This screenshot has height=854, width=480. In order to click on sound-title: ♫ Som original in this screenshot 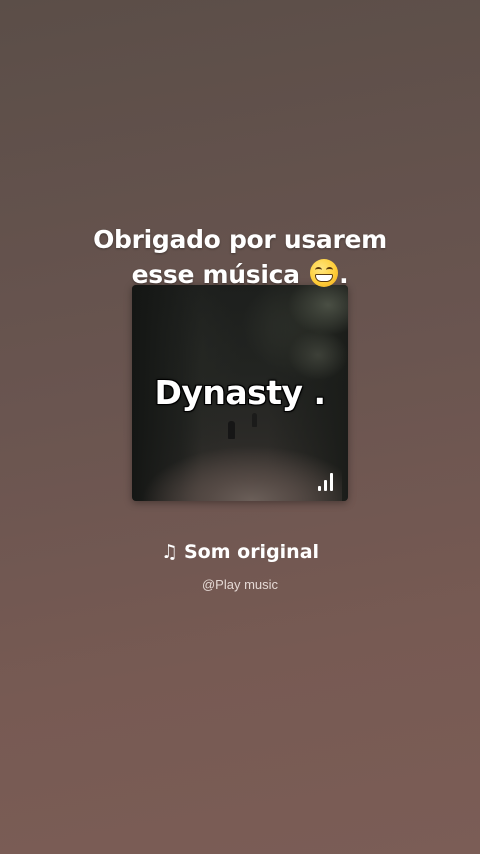, I will do `click(240, 552)`.